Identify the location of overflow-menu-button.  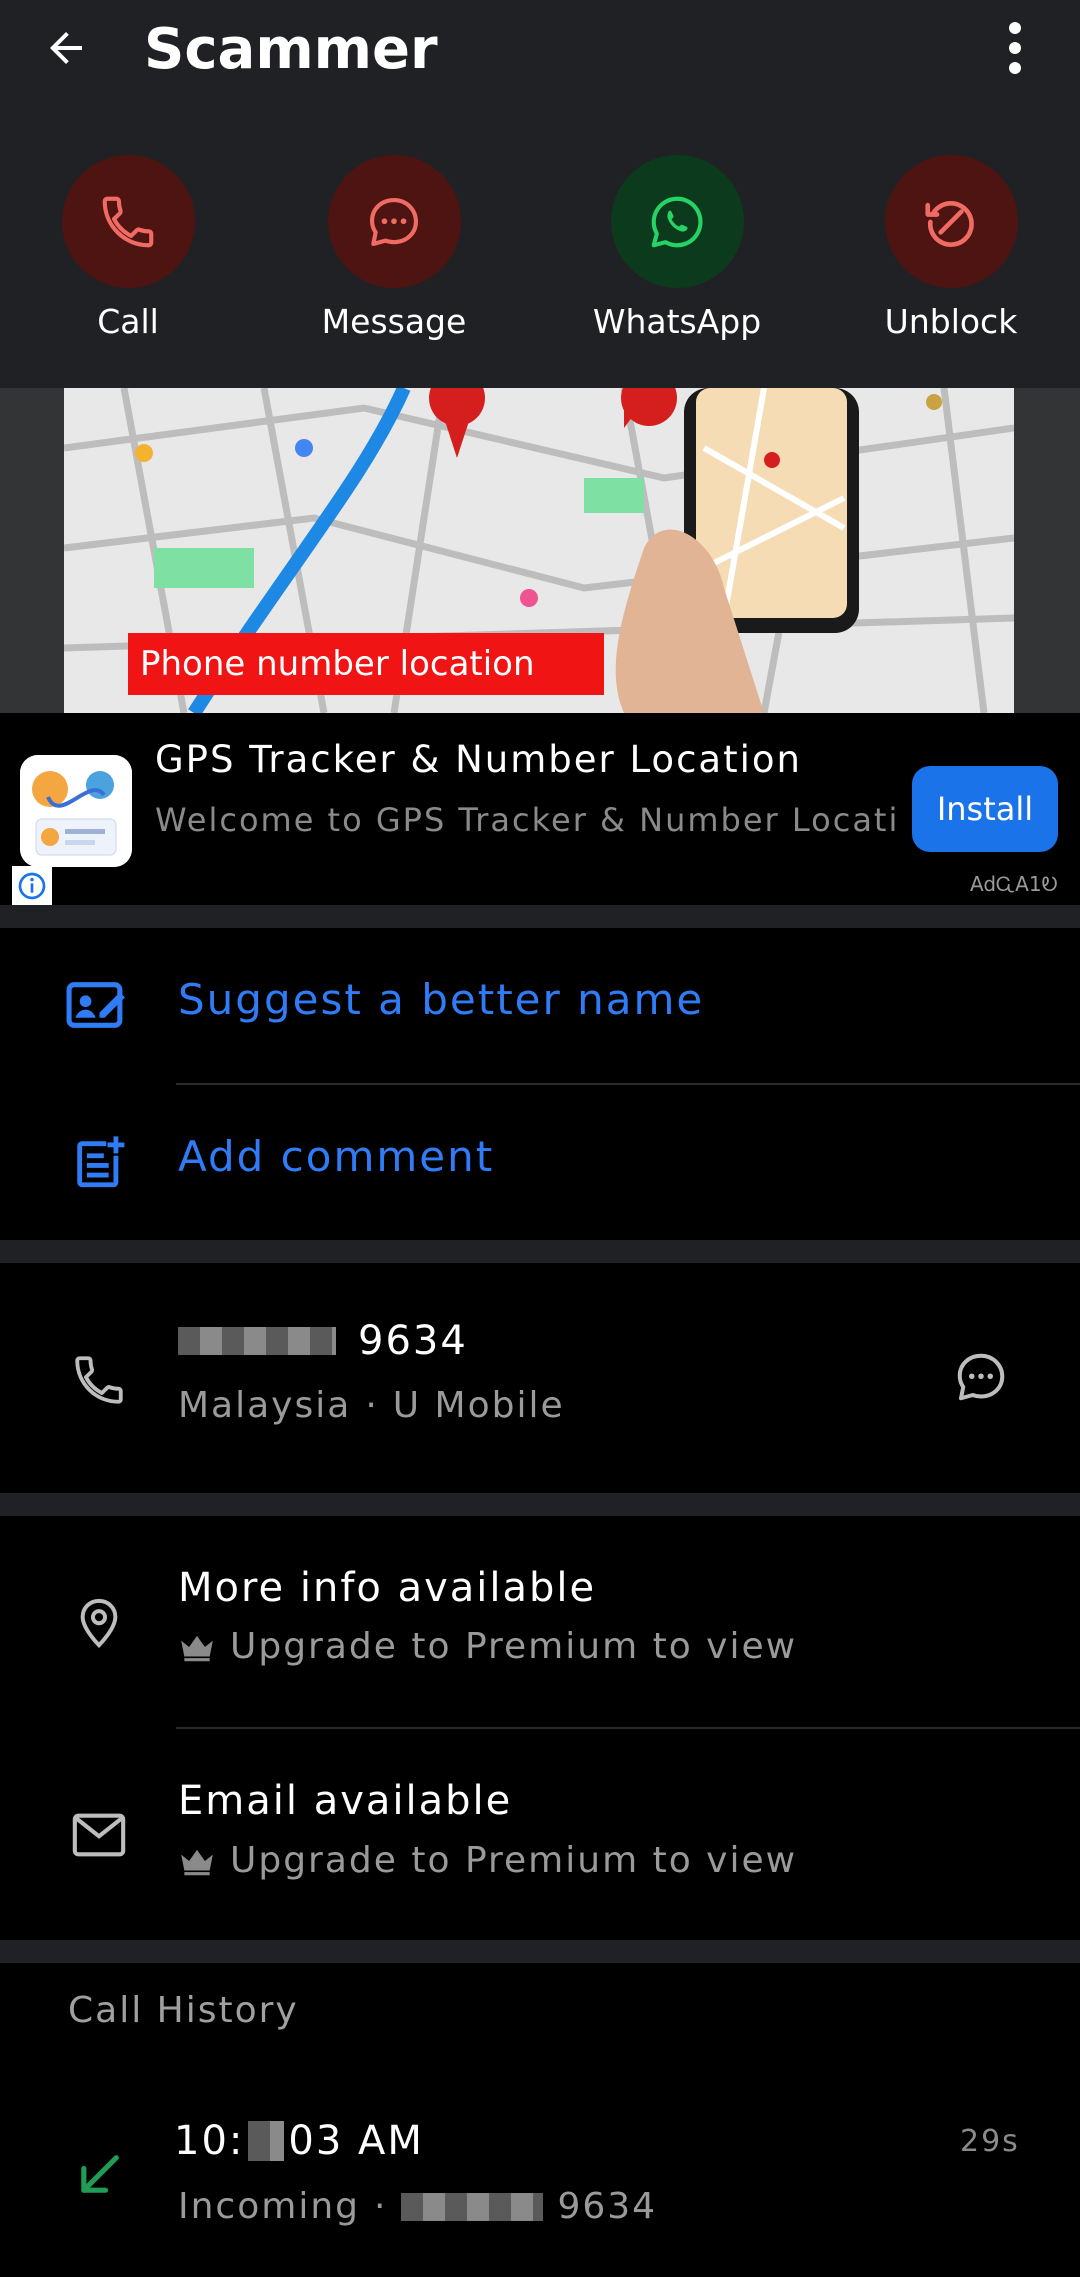
(1015, 48).